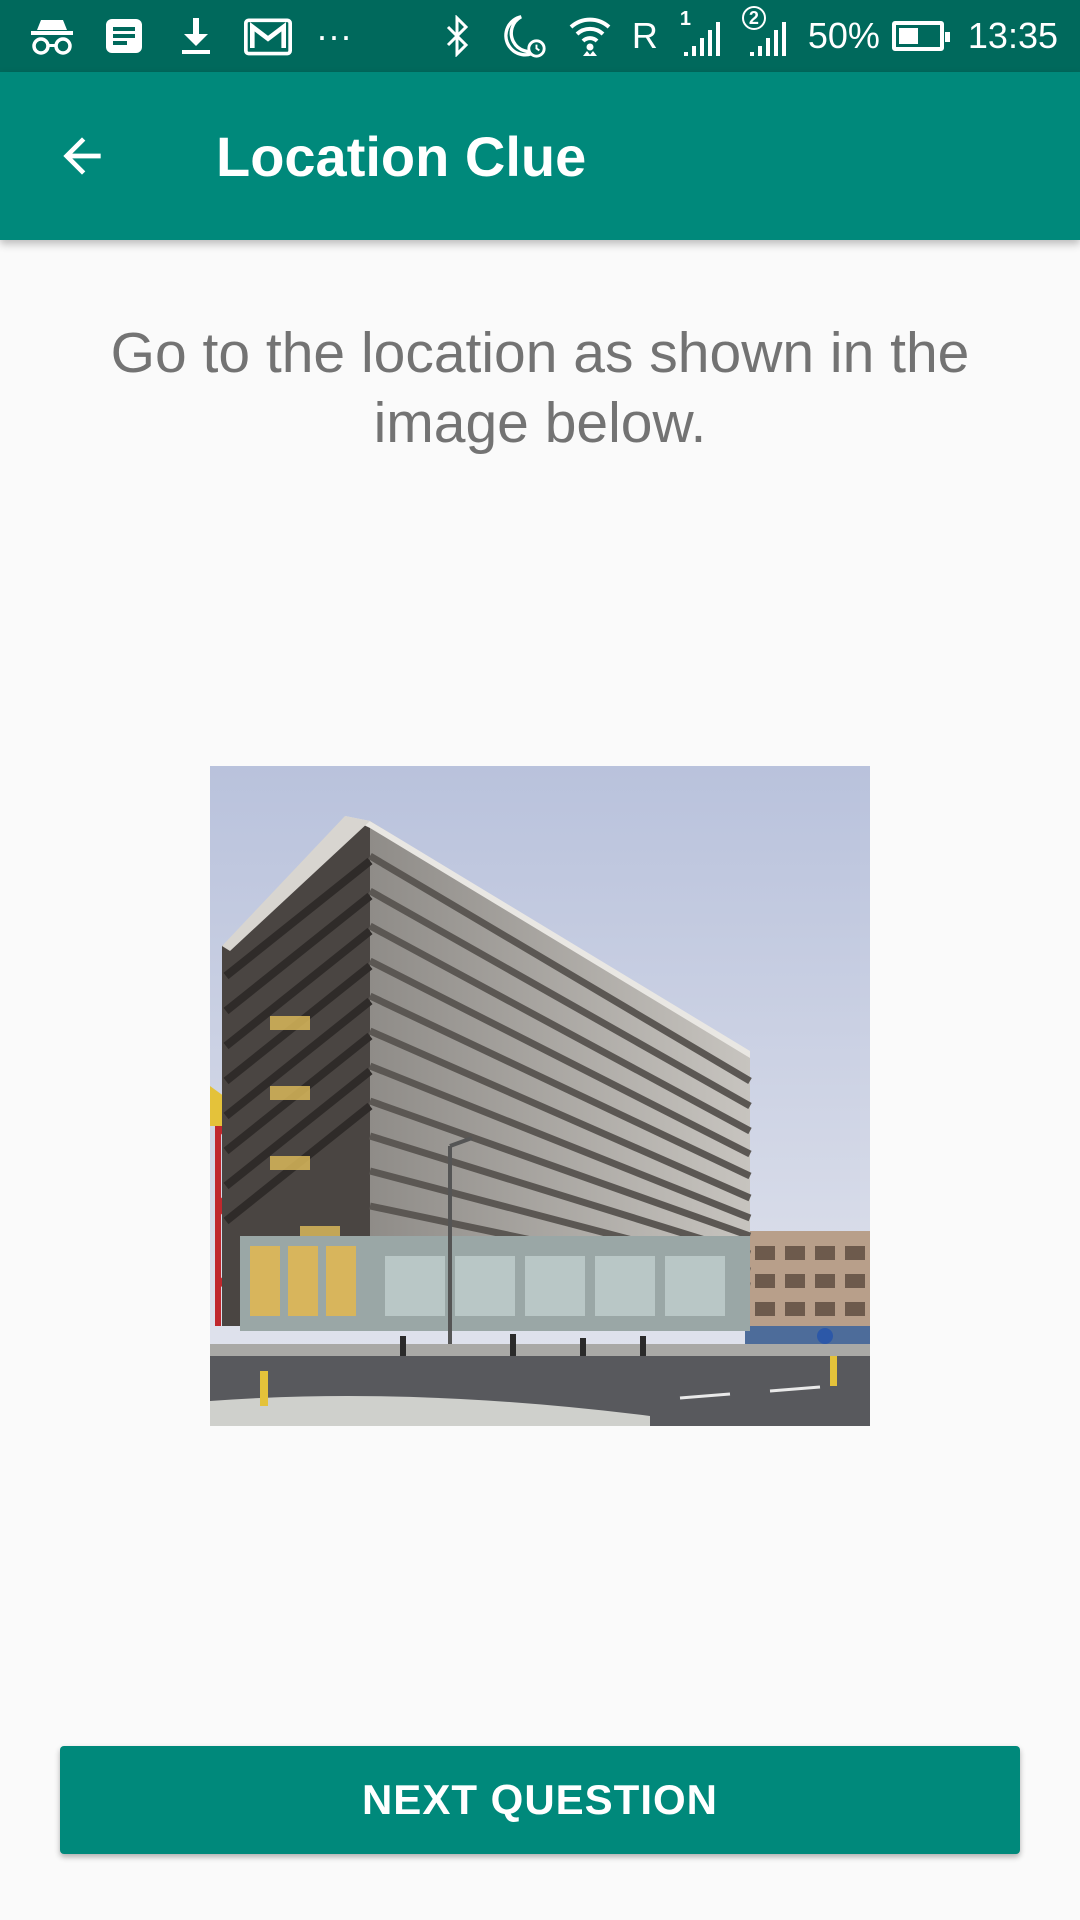 The height and width of the screenshot is (1920, 1080). I want to click on download-icon, so click(196, 36).